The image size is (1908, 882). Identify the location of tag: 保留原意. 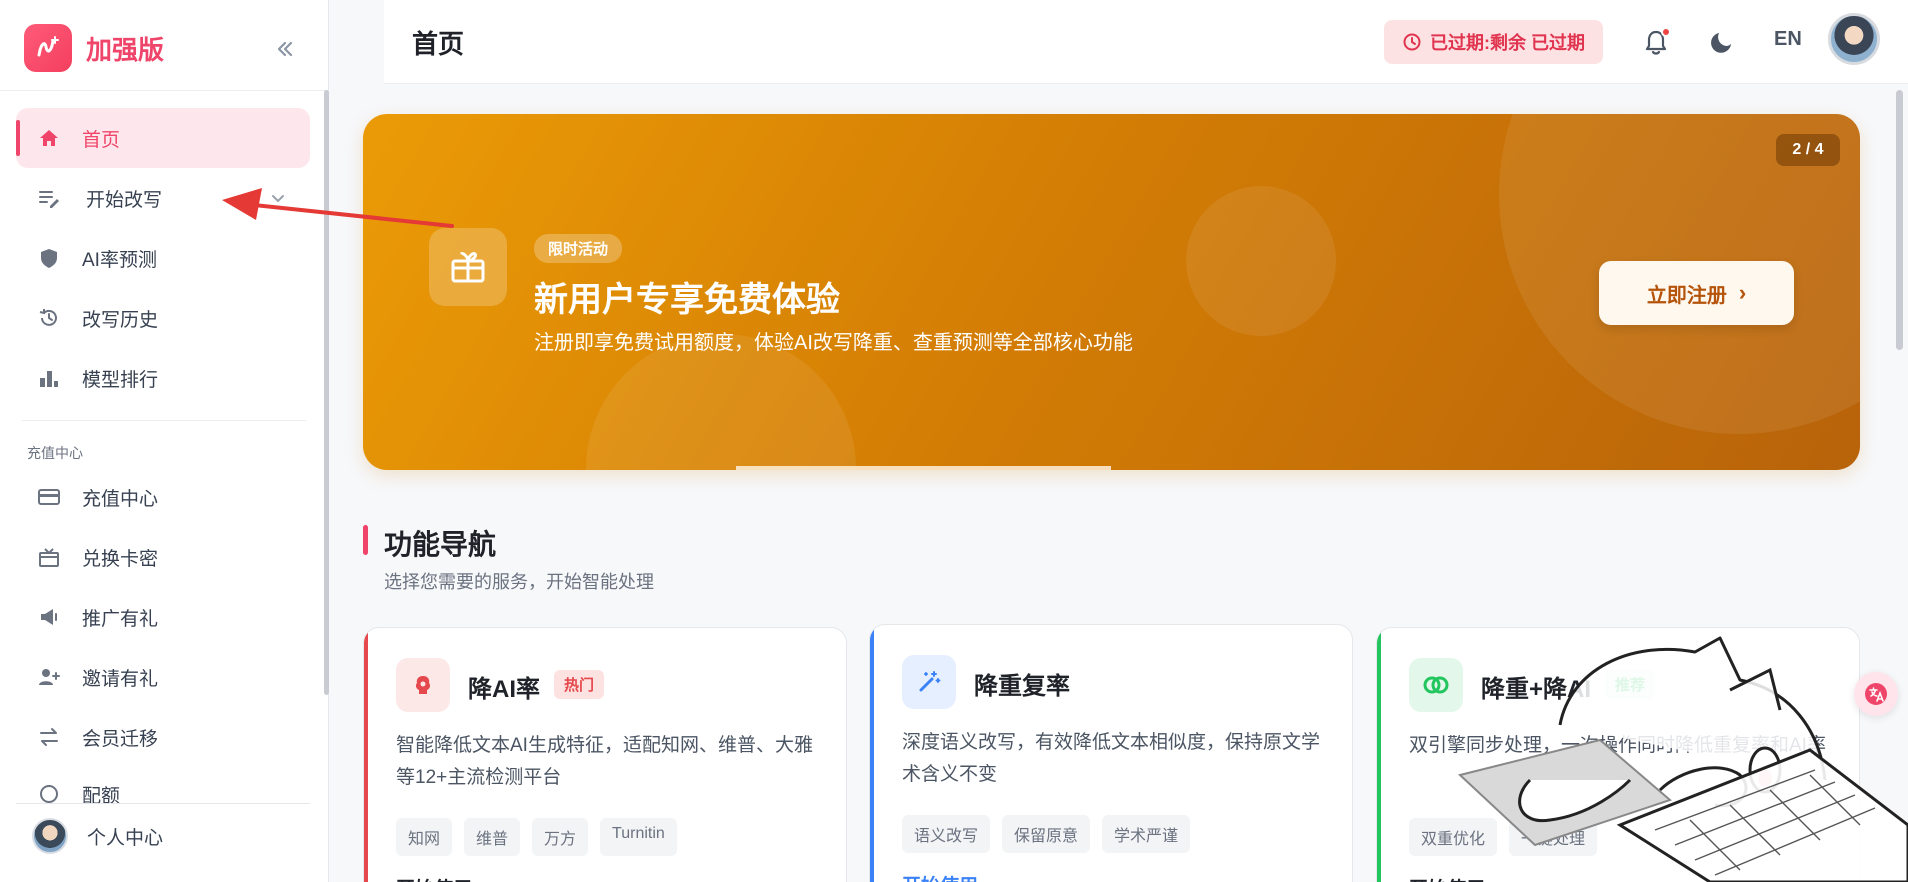
(1046, 834).